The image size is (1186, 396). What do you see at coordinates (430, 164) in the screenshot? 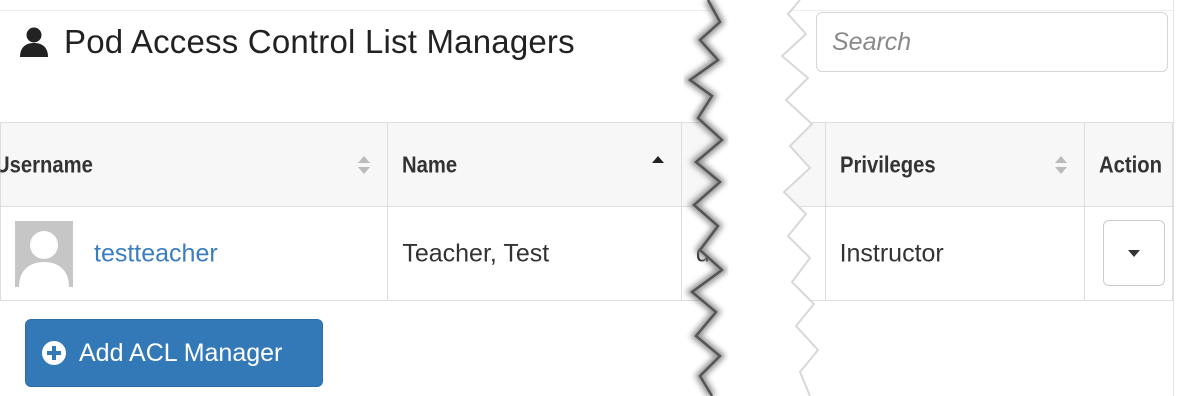
I see `column-header-label: Name` at bounding box center [430, 164].